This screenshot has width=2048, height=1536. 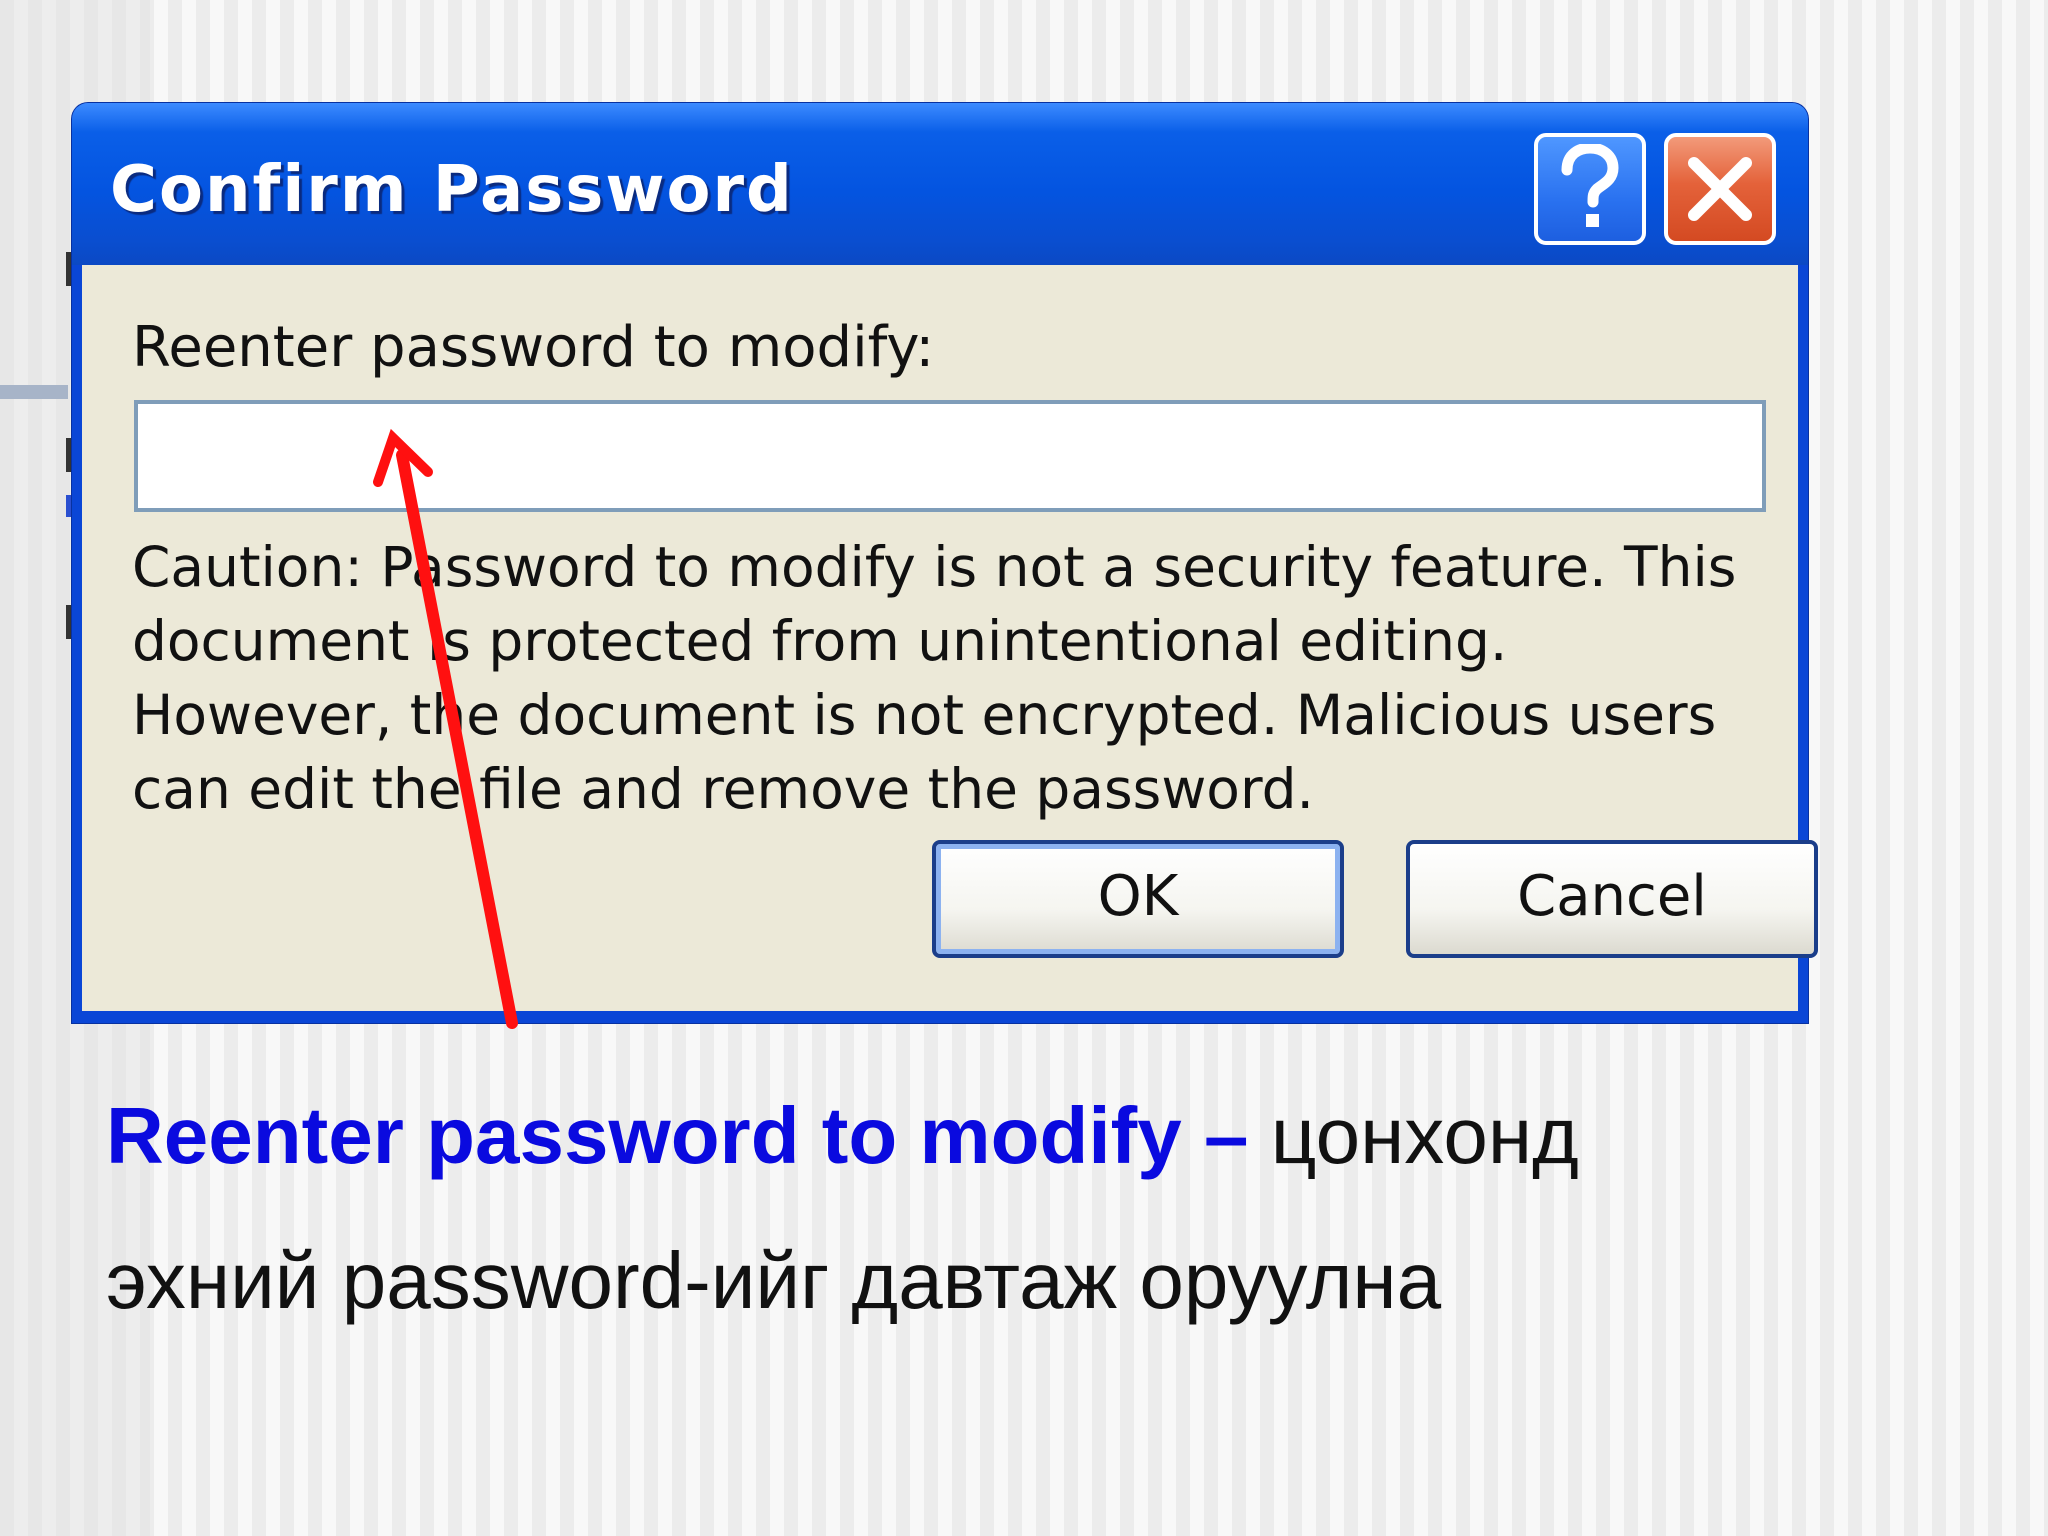 What do you see at coordinates (34, 392) in the screenshot?
I see `slide-accent-line` at bounding box center [34, 392].